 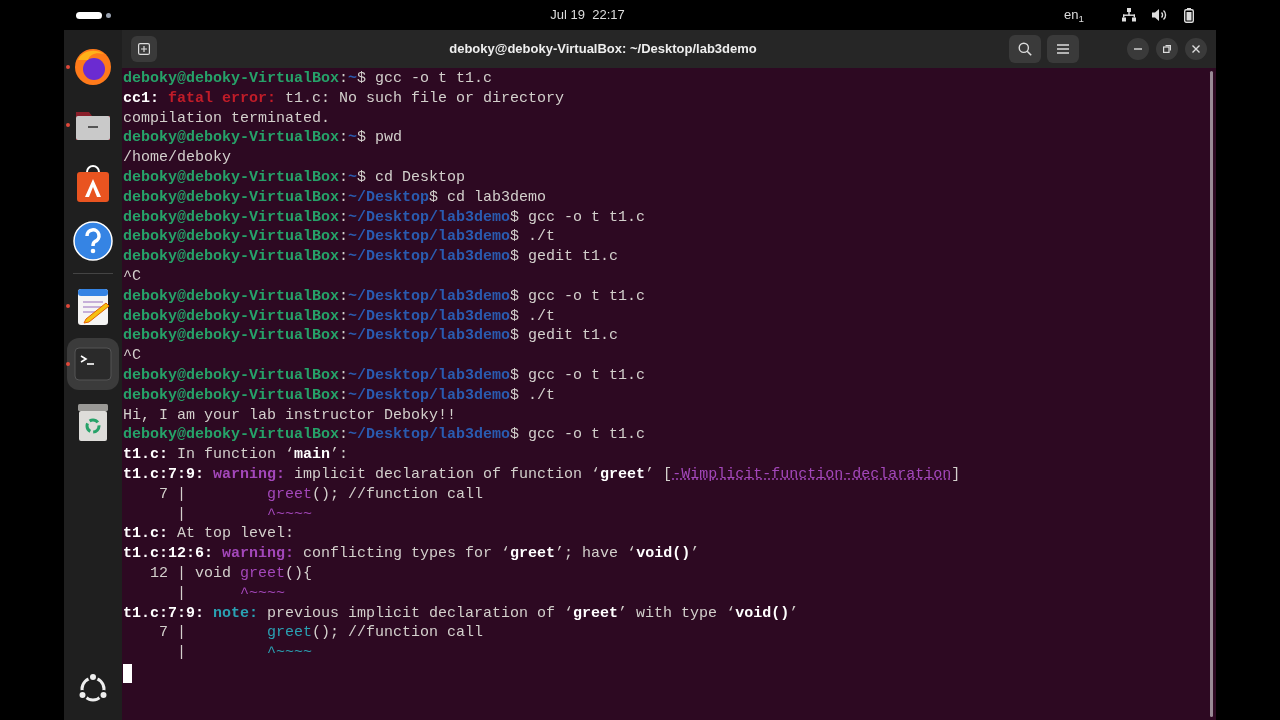 I want to click on new-tab-button, so click(x=144, y=49).